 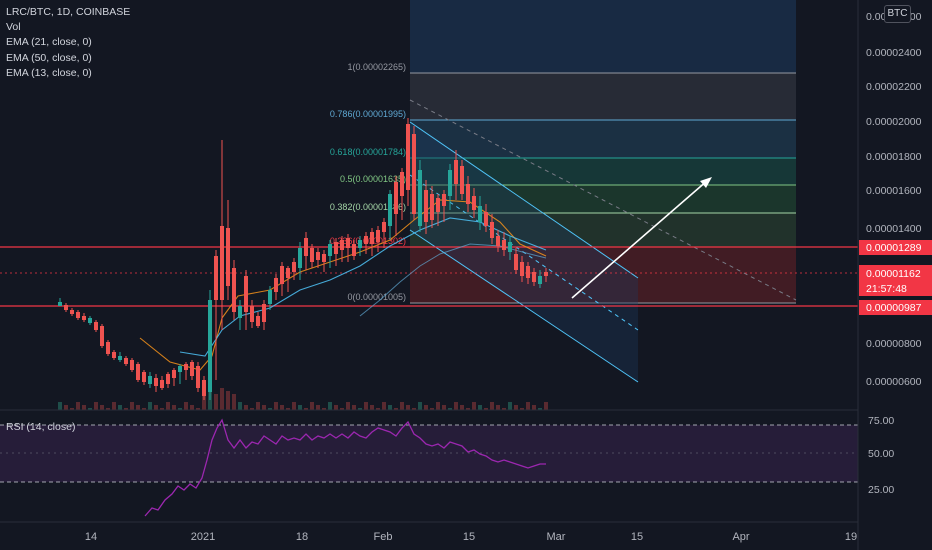 I want to click on legend-ema21: EMA (21, close, 0), so click(x=68, y=42).